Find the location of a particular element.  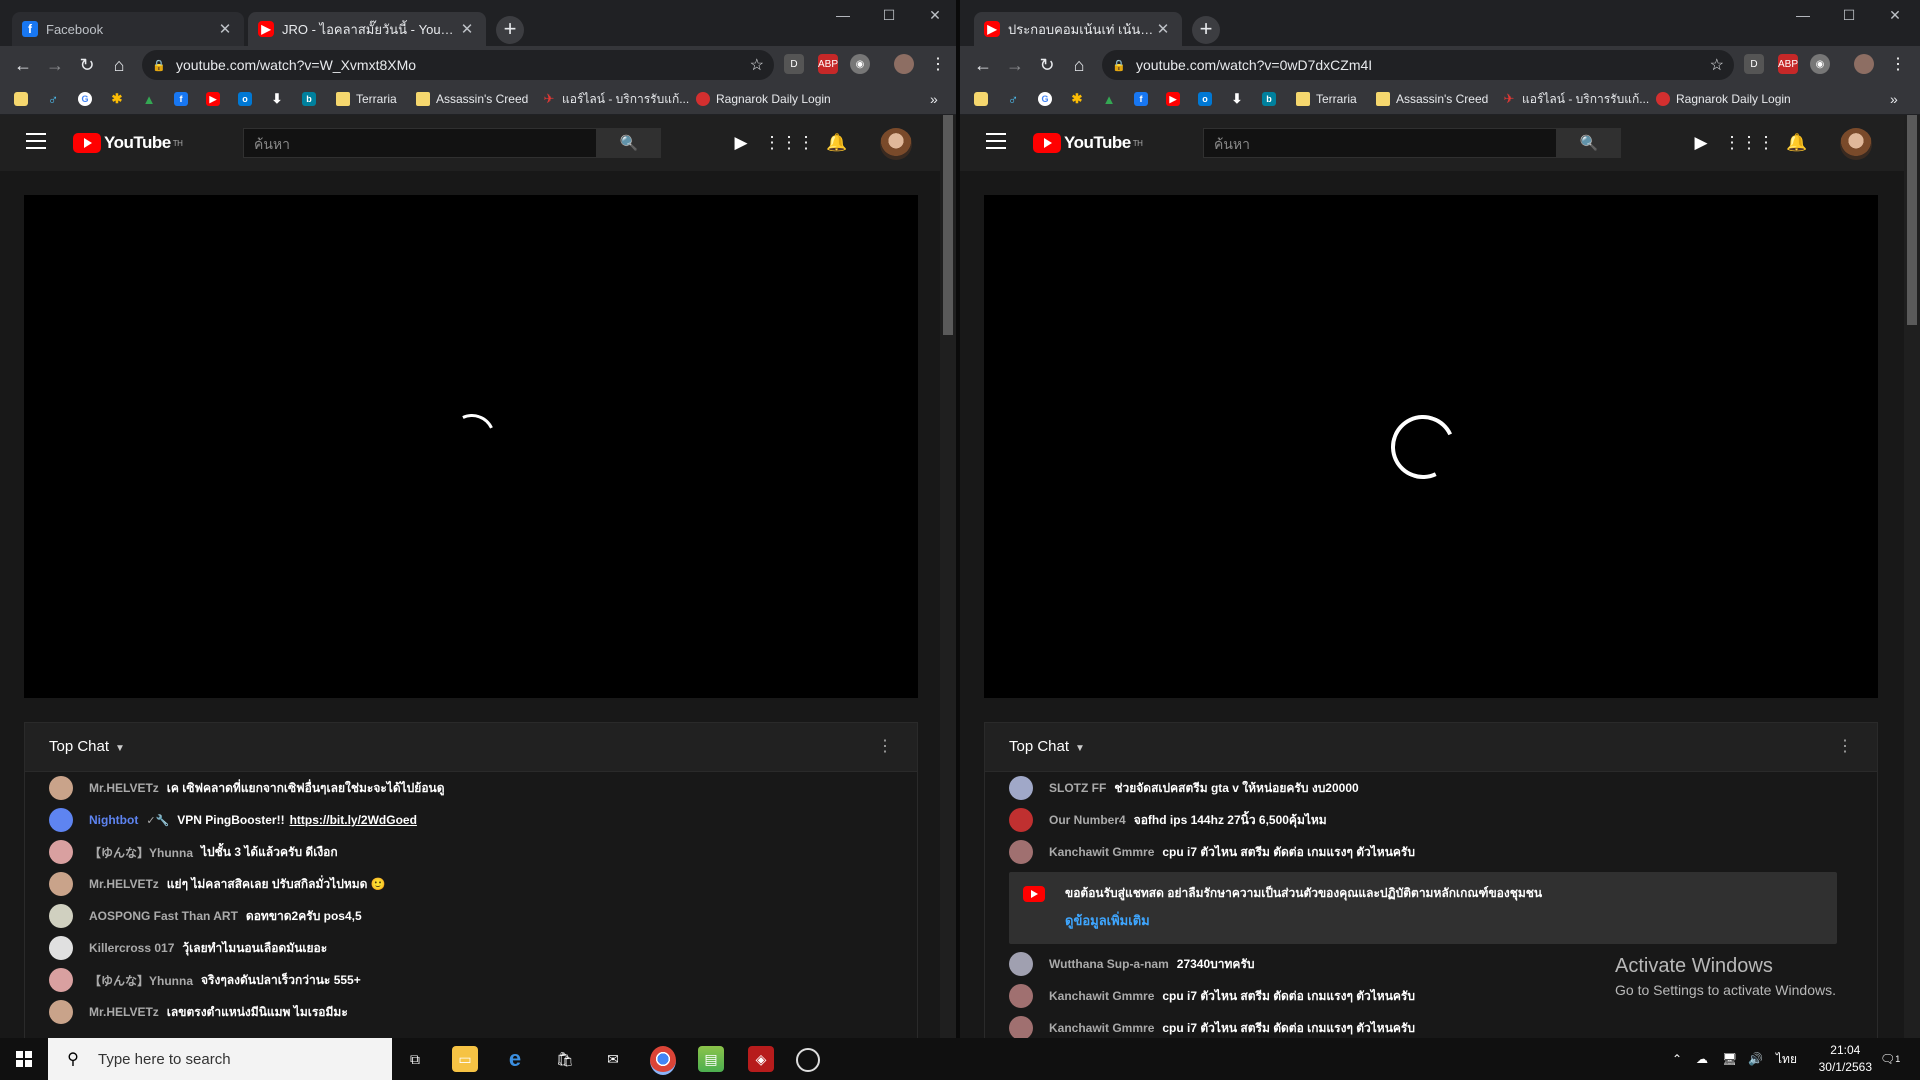

more-bookmarks-icon: » is located at coordinates (934, 99).